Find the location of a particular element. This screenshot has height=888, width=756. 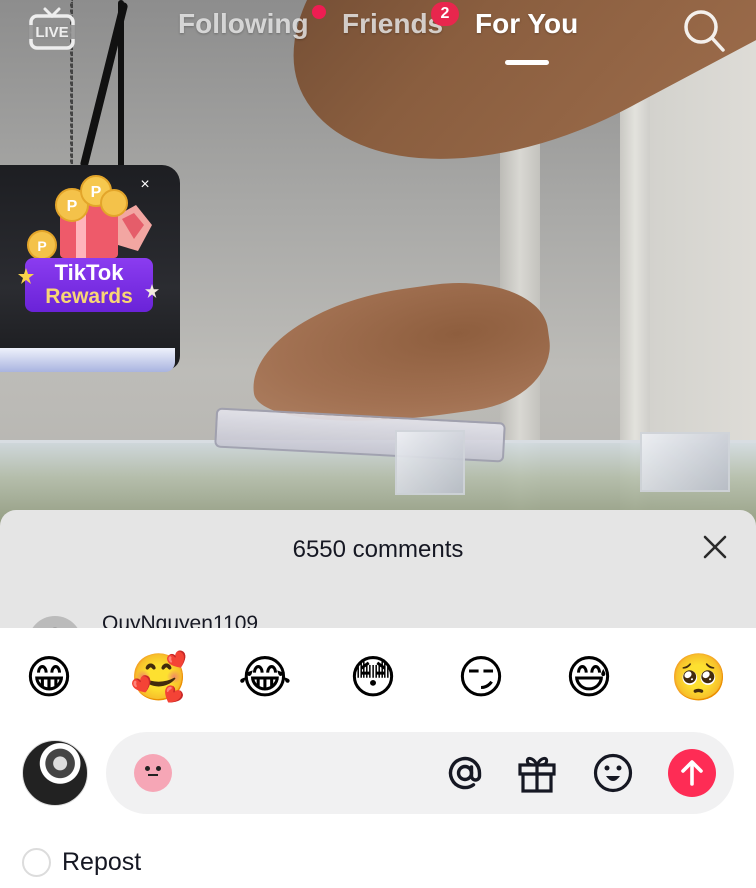

comments-count-title: 6550 comments is located at coordinates (378, 549).